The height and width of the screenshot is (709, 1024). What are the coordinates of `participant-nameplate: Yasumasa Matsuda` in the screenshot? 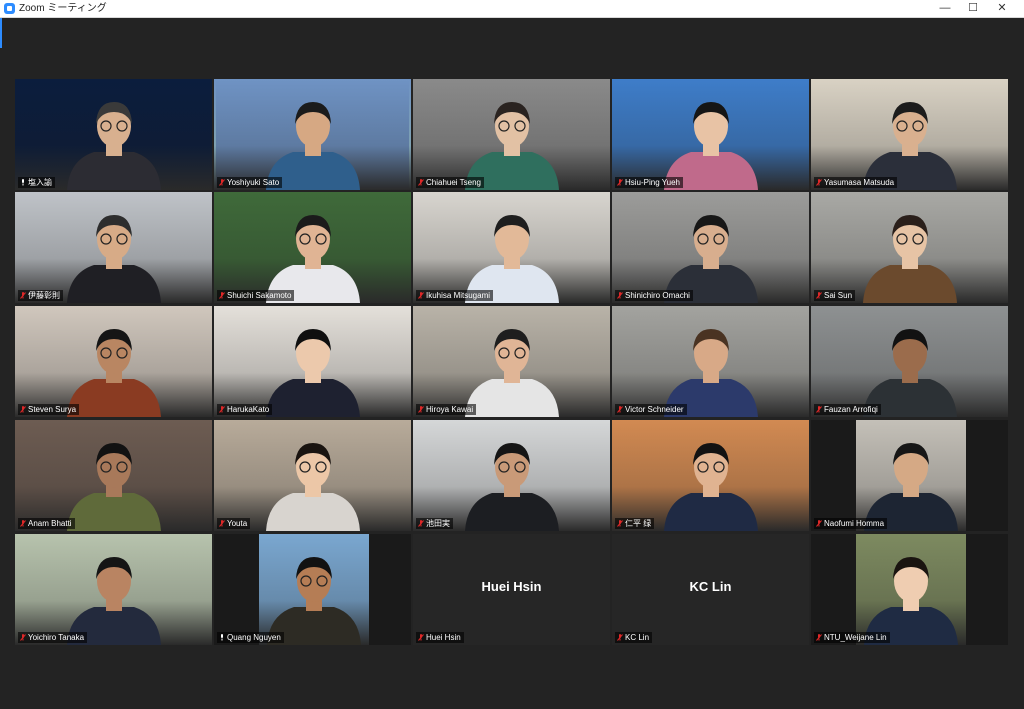 It's located at (856, 182).